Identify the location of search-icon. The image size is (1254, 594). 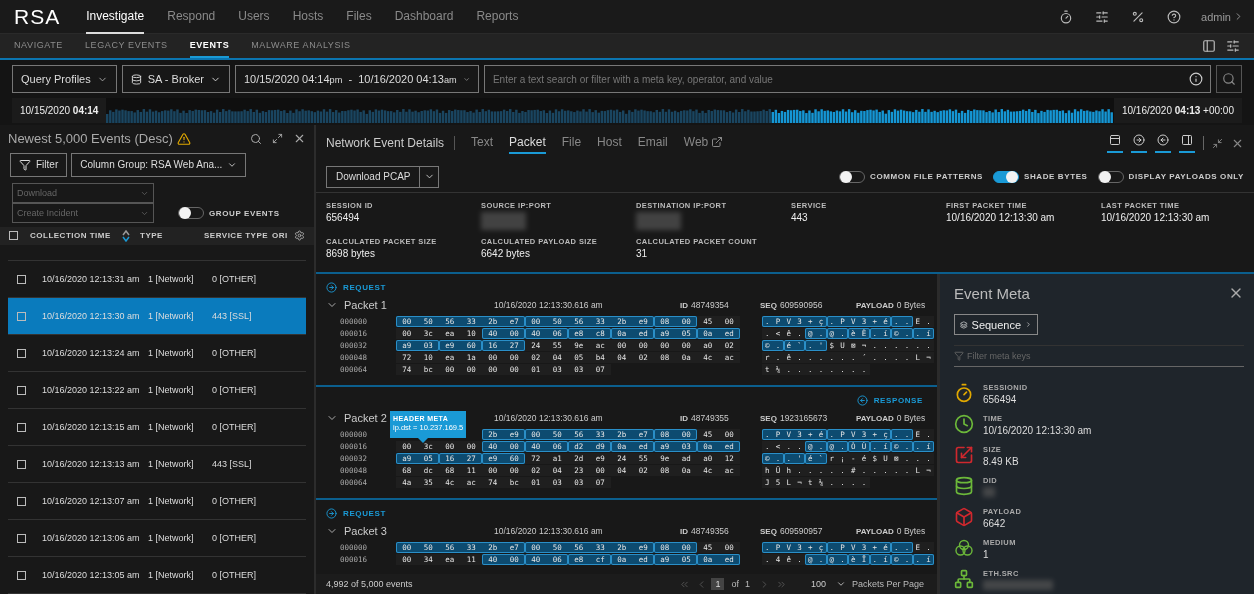
(256, 138).